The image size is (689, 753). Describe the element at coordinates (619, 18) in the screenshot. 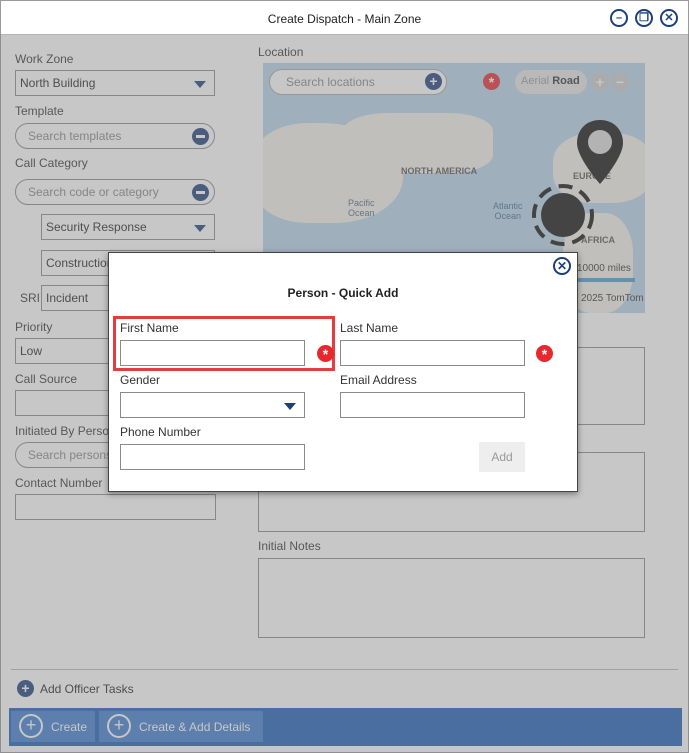

I see `minimize-icon: –` at that location.